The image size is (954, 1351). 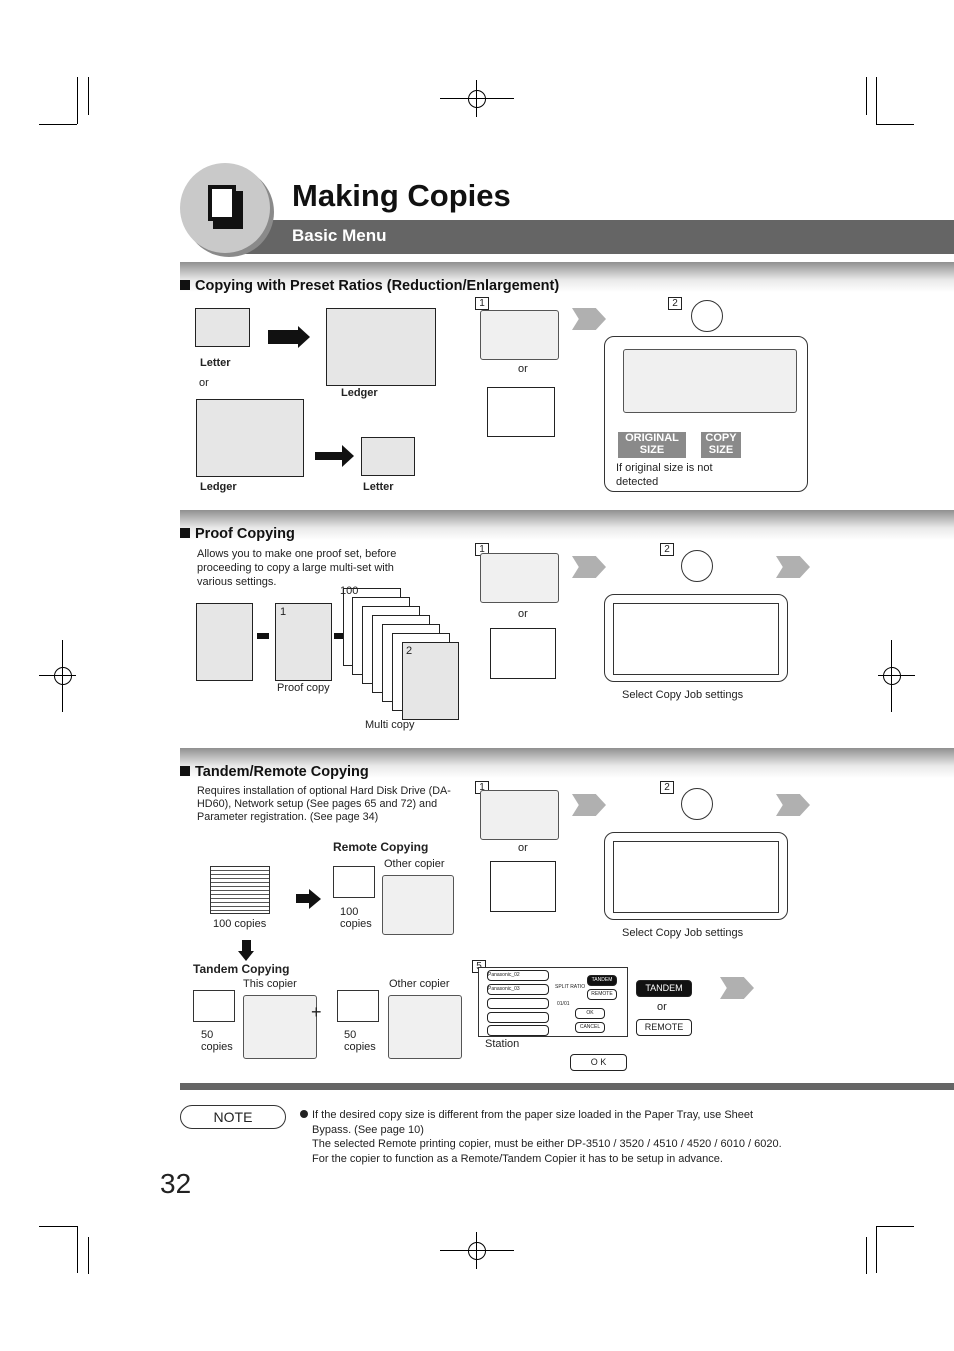 I want to click on original-image, so click(x=224, y=642).